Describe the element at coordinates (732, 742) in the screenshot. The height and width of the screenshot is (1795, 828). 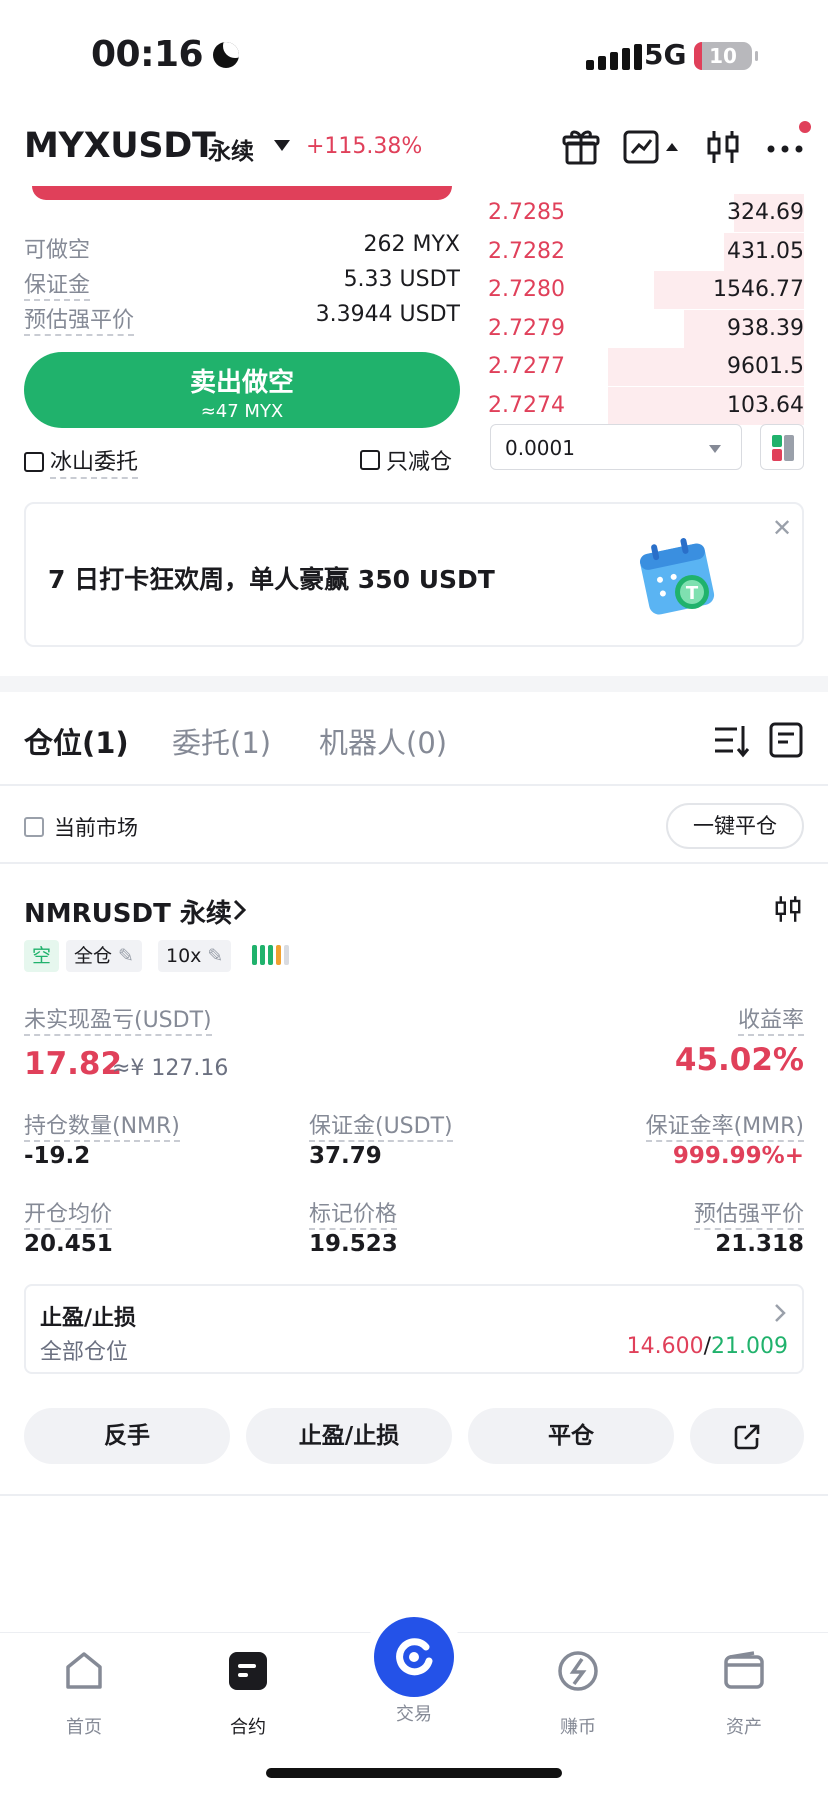
I see `sort-icon` at that location.